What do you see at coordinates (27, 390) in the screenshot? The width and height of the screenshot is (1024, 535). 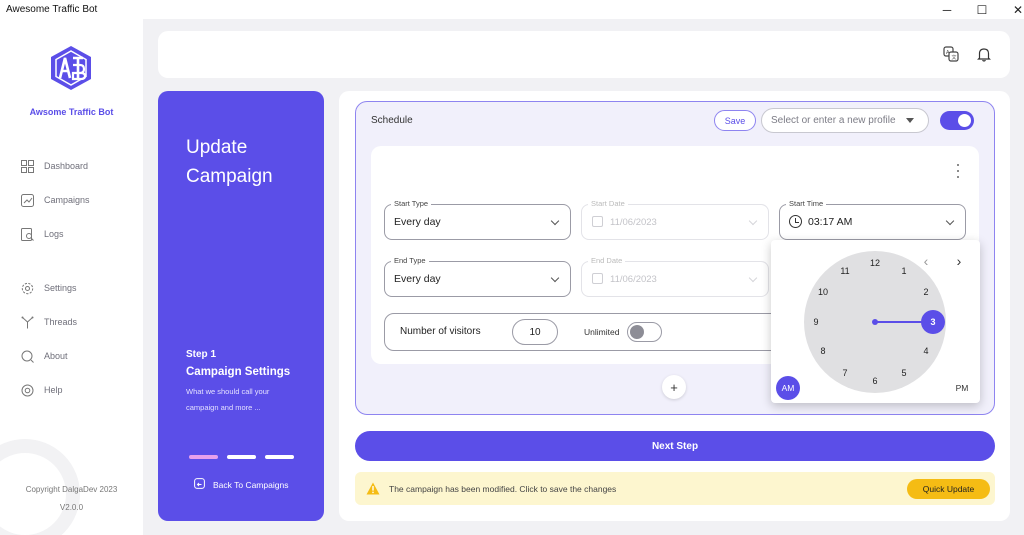 I see `help-icon` at bounding box center [27, 390].